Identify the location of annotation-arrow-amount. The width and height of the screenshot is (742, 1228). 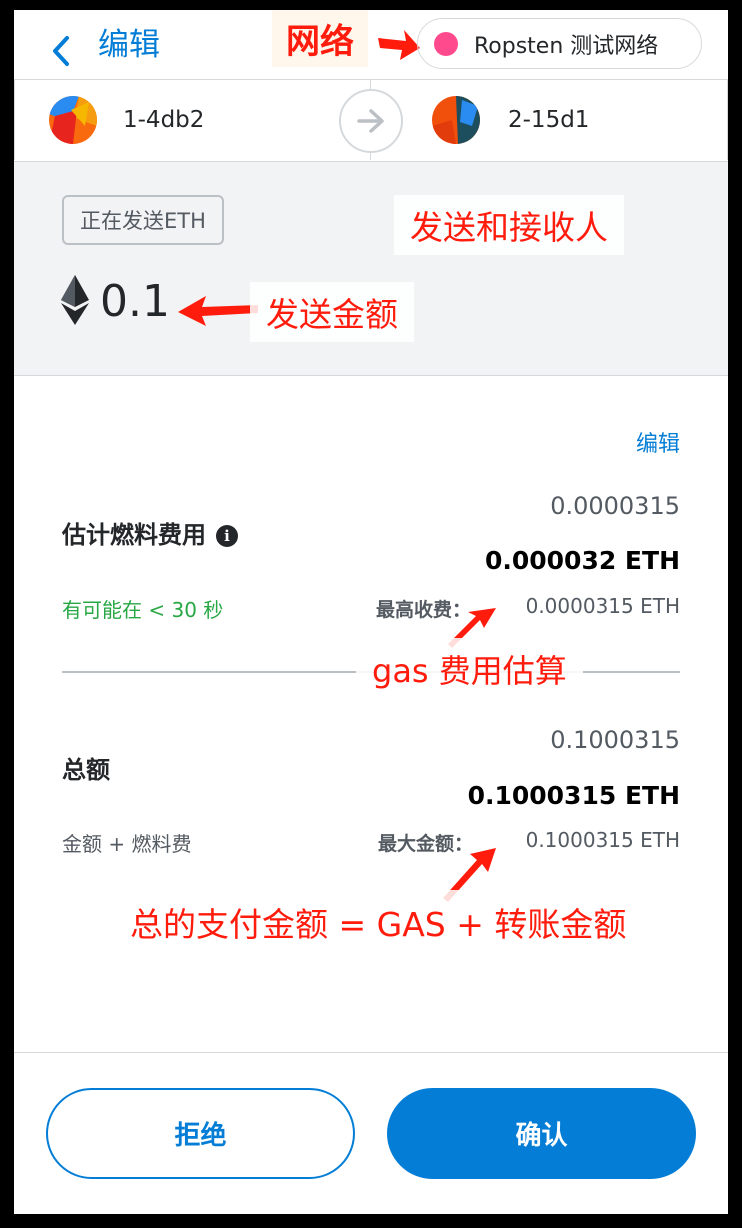
(218, 311).